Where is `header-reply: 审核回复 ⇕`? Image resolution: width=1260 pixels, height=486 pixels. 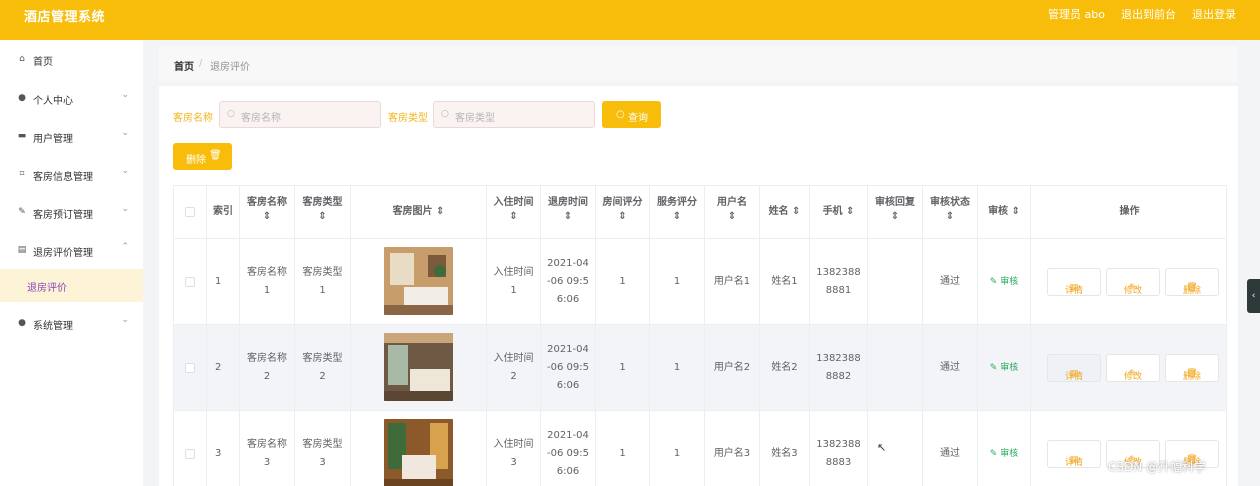 header-reply: 审核回复 ⇕ is located at coordinates (895, 212).